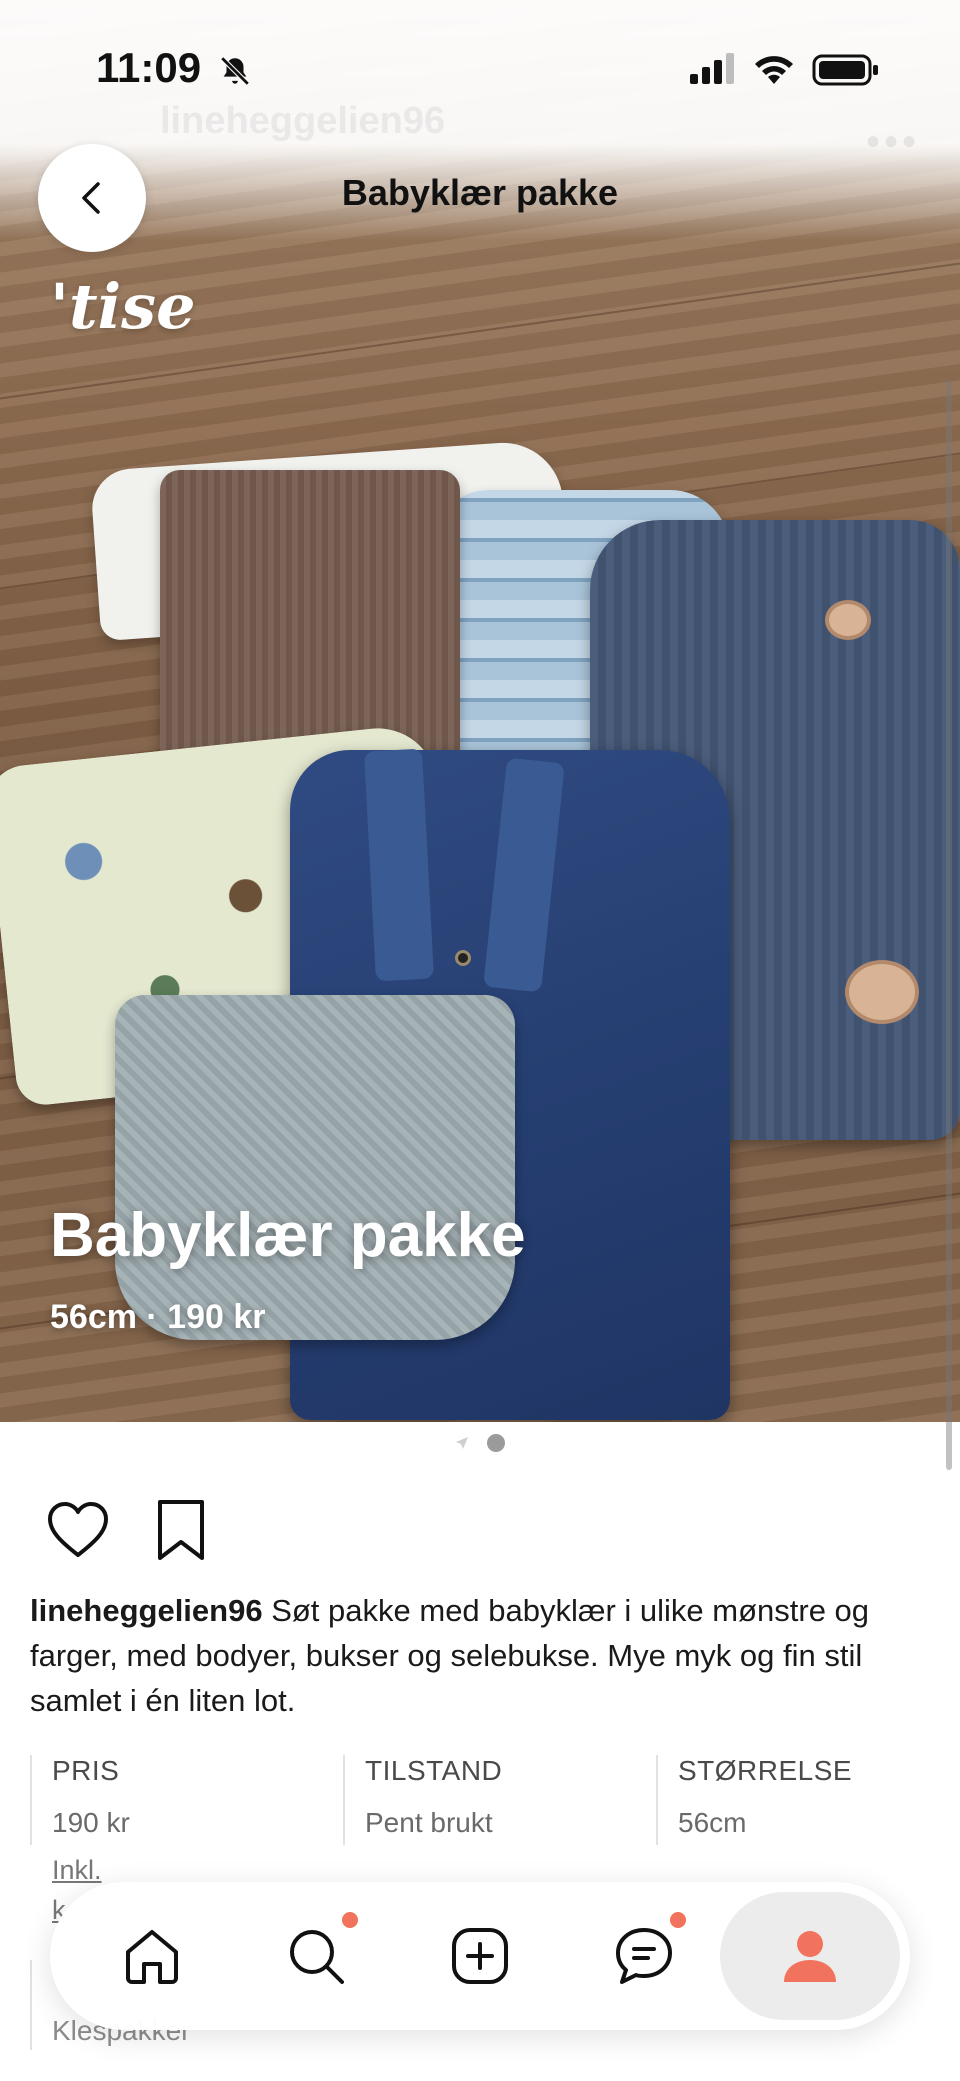  I want to click on profile-icon, so click(810, 1956).